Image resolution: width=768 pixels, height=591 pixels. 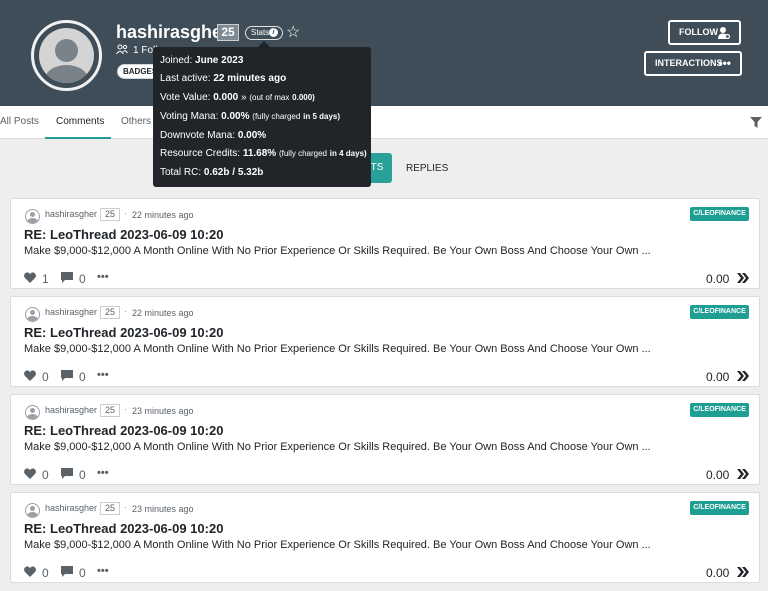 What do you see at coordinates (698, 32) in the screenshot?
I see `follow-label: FOLLOW` at bounding box center [698, 32].